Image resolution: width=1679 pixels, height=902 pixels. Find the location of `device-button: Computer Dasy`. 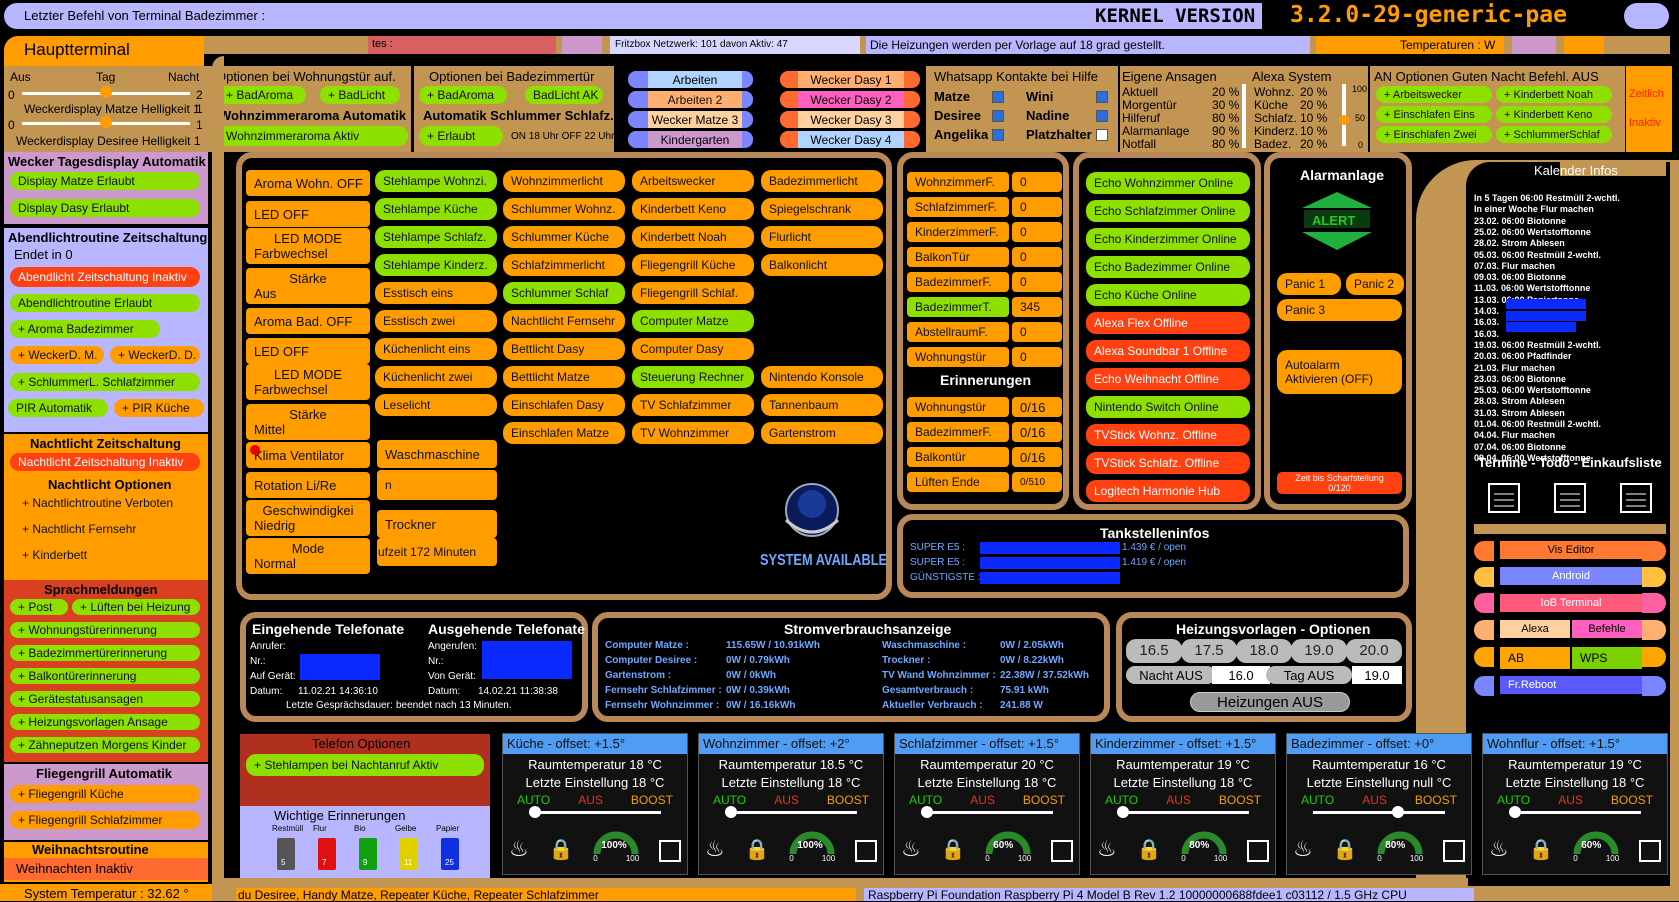

device-button: Computer Dasy is located at coordinates (693, 349).